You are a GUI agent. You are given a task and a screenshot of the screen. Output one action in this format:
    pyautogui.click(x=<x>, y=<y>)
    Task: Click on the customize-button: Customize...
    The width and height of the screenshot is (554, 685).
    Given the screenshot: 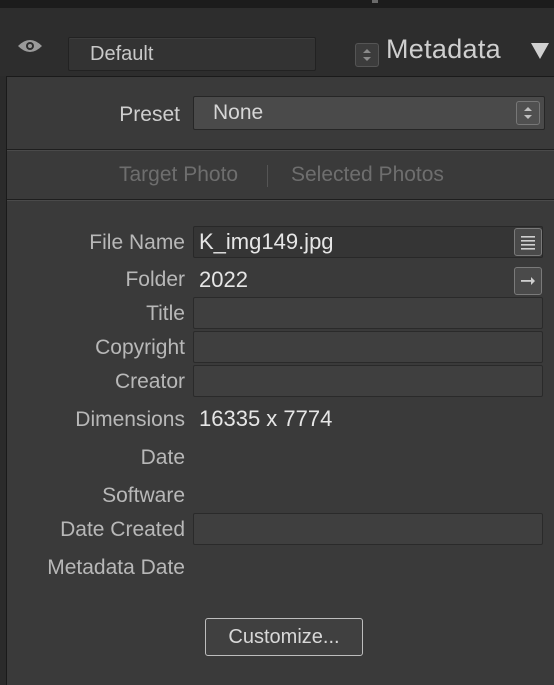 What is the action you would take?
    pyautogui.click(x=284, y=637)
    